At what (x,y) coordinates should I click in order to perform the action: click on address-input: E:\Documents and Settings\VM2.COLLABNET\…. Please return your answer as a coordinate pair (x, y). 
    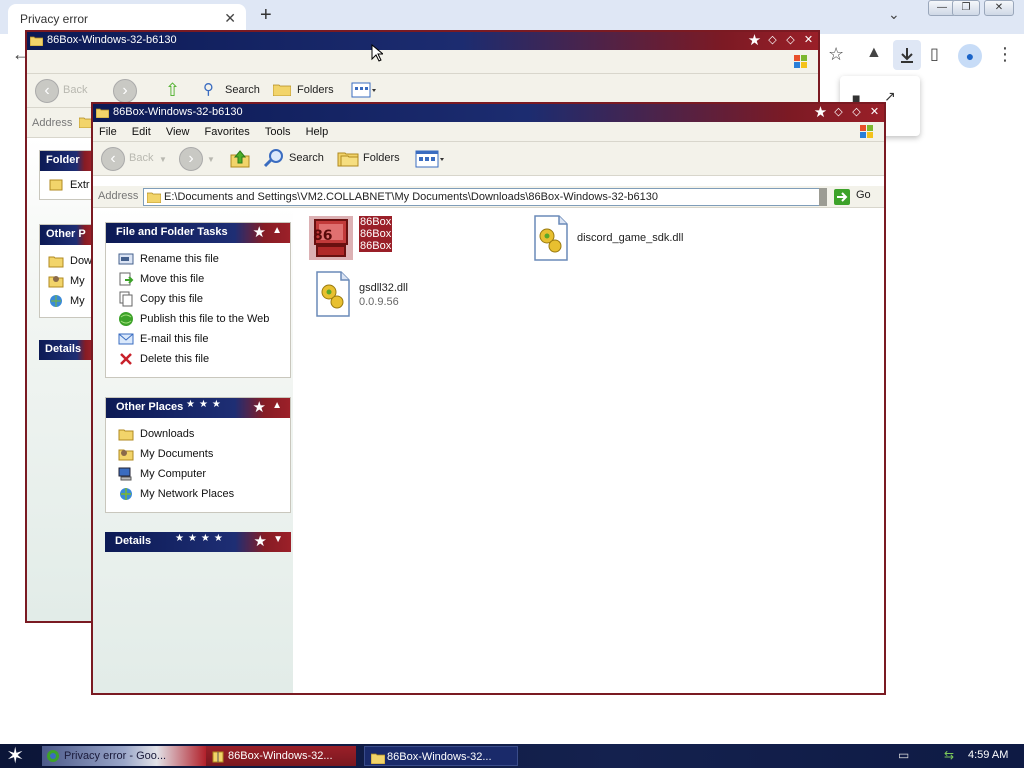
    Looking at the image, I should click on (485, 197).